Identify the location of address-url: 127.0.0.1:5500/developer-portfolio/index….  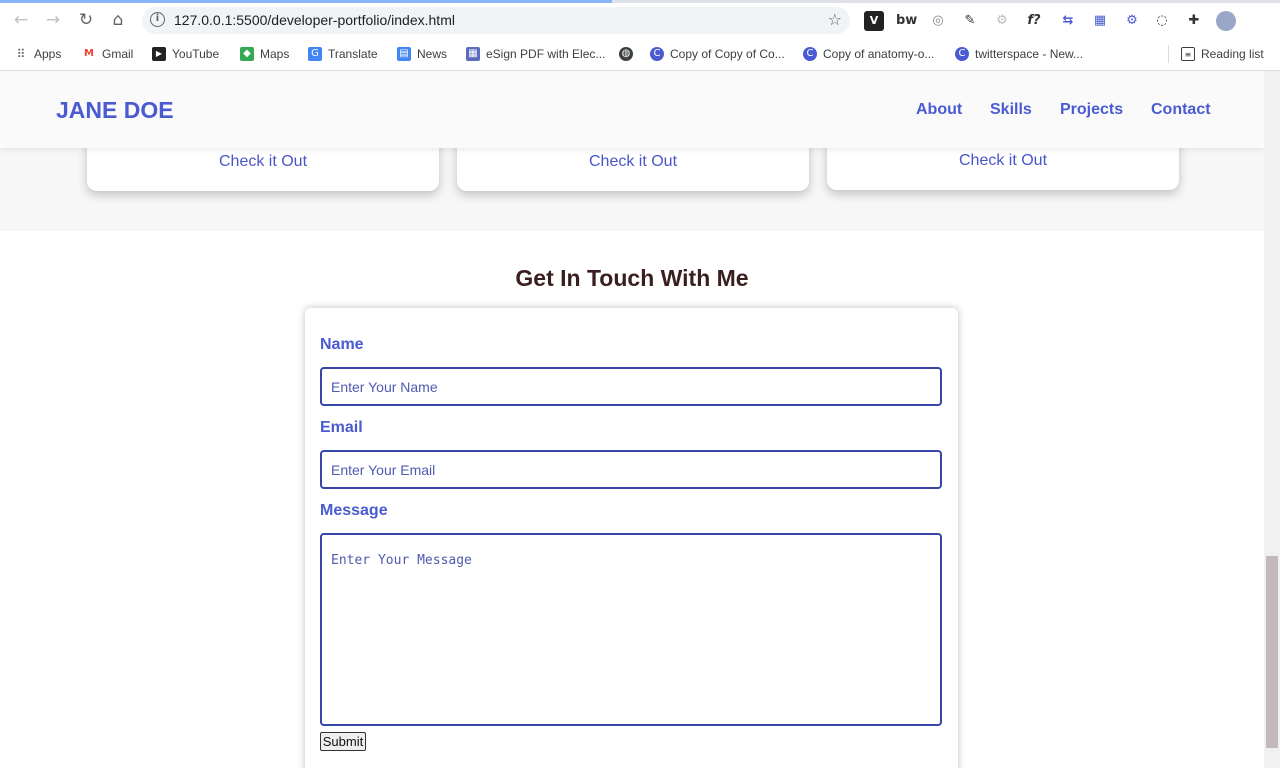
(314, 20).